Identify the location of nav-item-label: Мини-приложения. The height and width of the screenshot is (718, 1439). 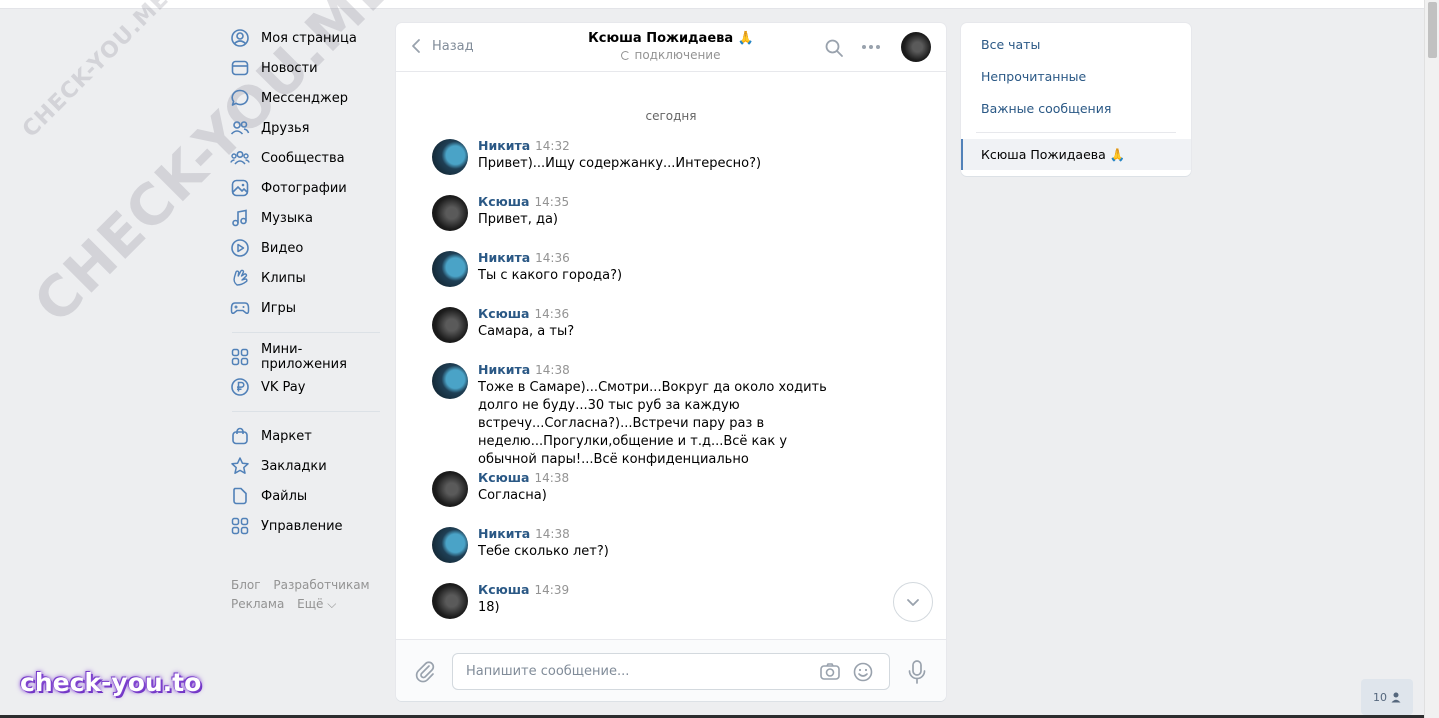
(304, 357).